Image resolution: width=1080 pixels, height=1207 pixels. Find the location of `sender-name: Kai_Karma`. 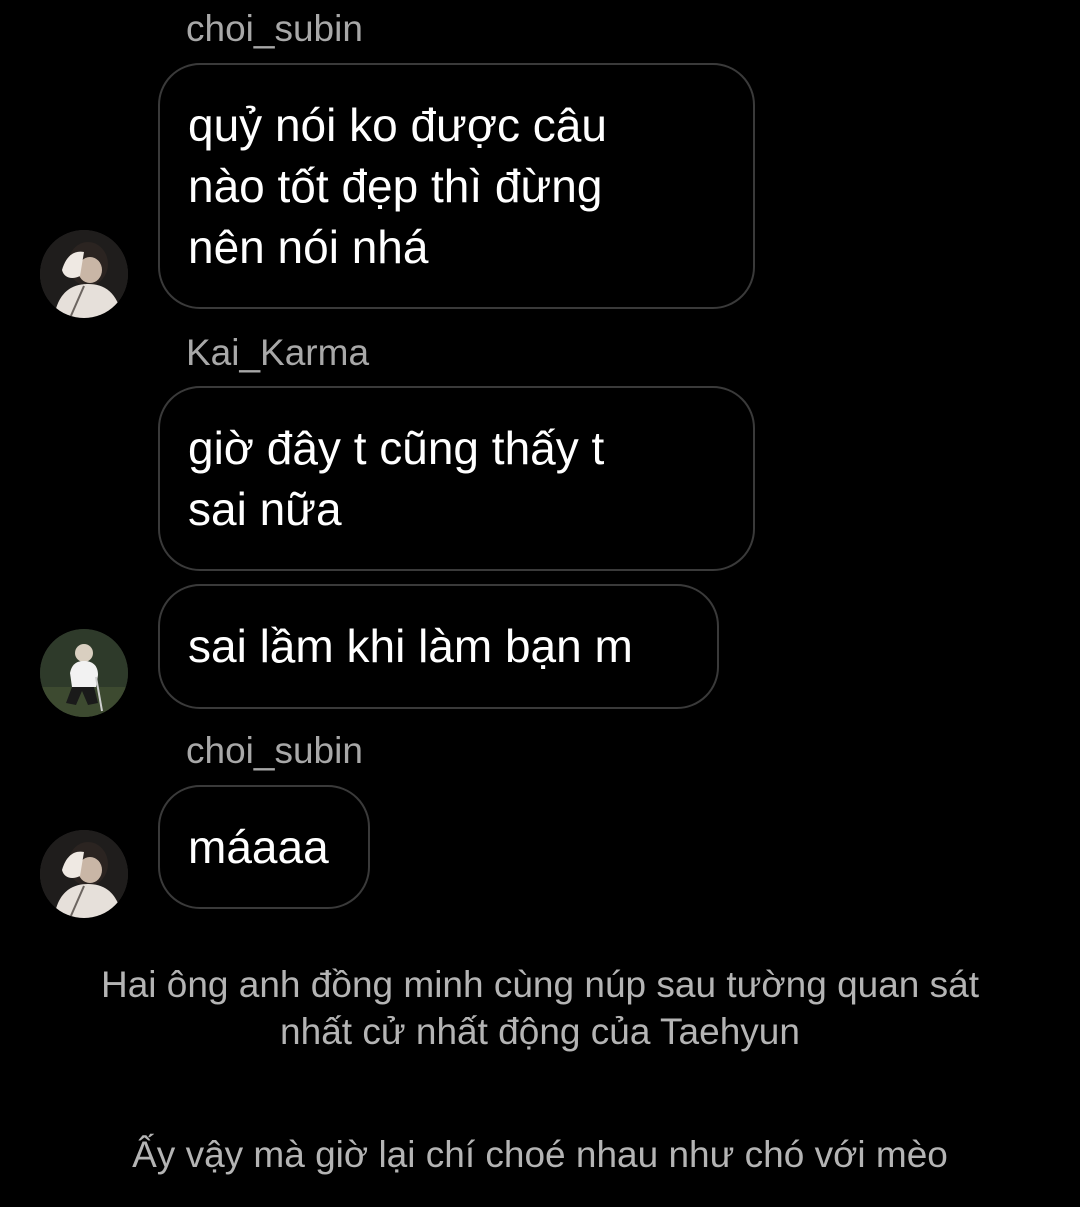

sender-name: Kai_Karma is located at coordinates (278, 352).